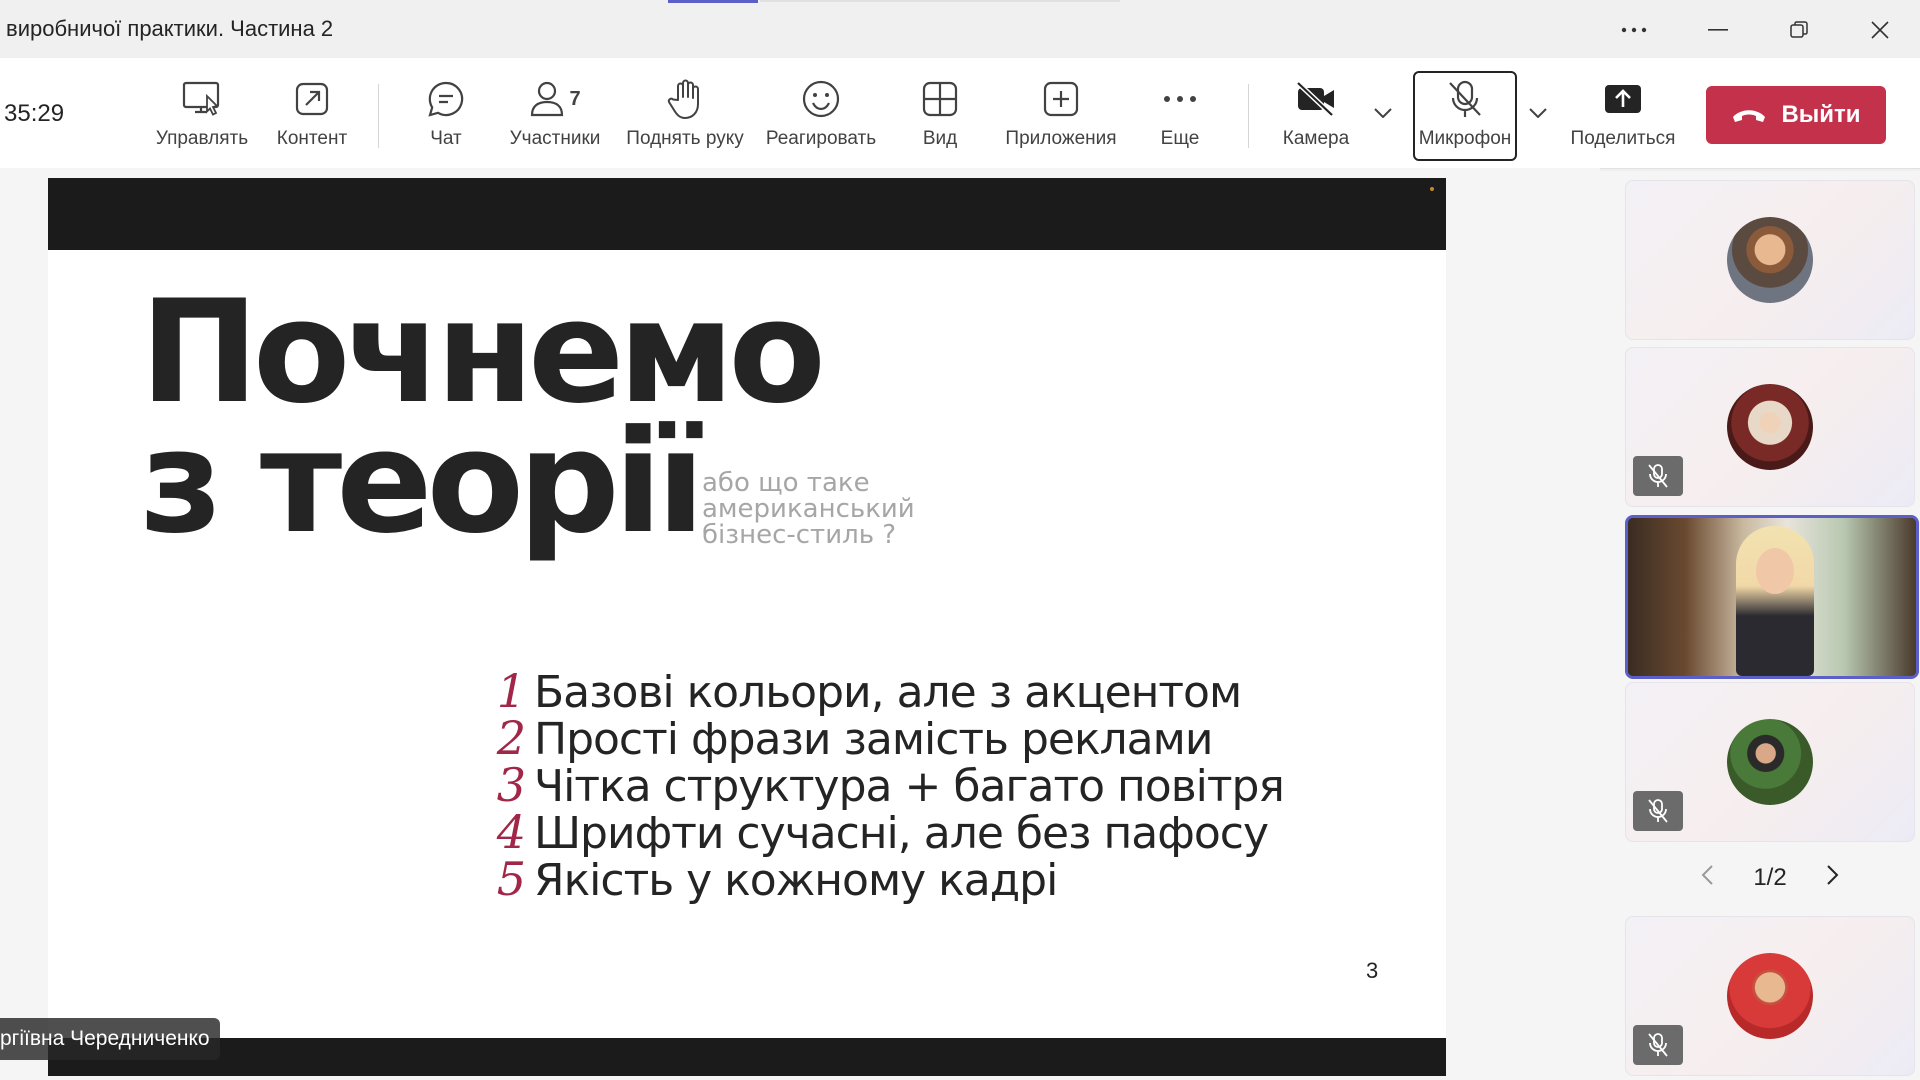 This screenshot has width=1920, height=1080. What do you see at coordinates (170, 28) in the screenshot?
I see `window-title: виробничої практики. Частина 2` at bounding box center [170, 28].